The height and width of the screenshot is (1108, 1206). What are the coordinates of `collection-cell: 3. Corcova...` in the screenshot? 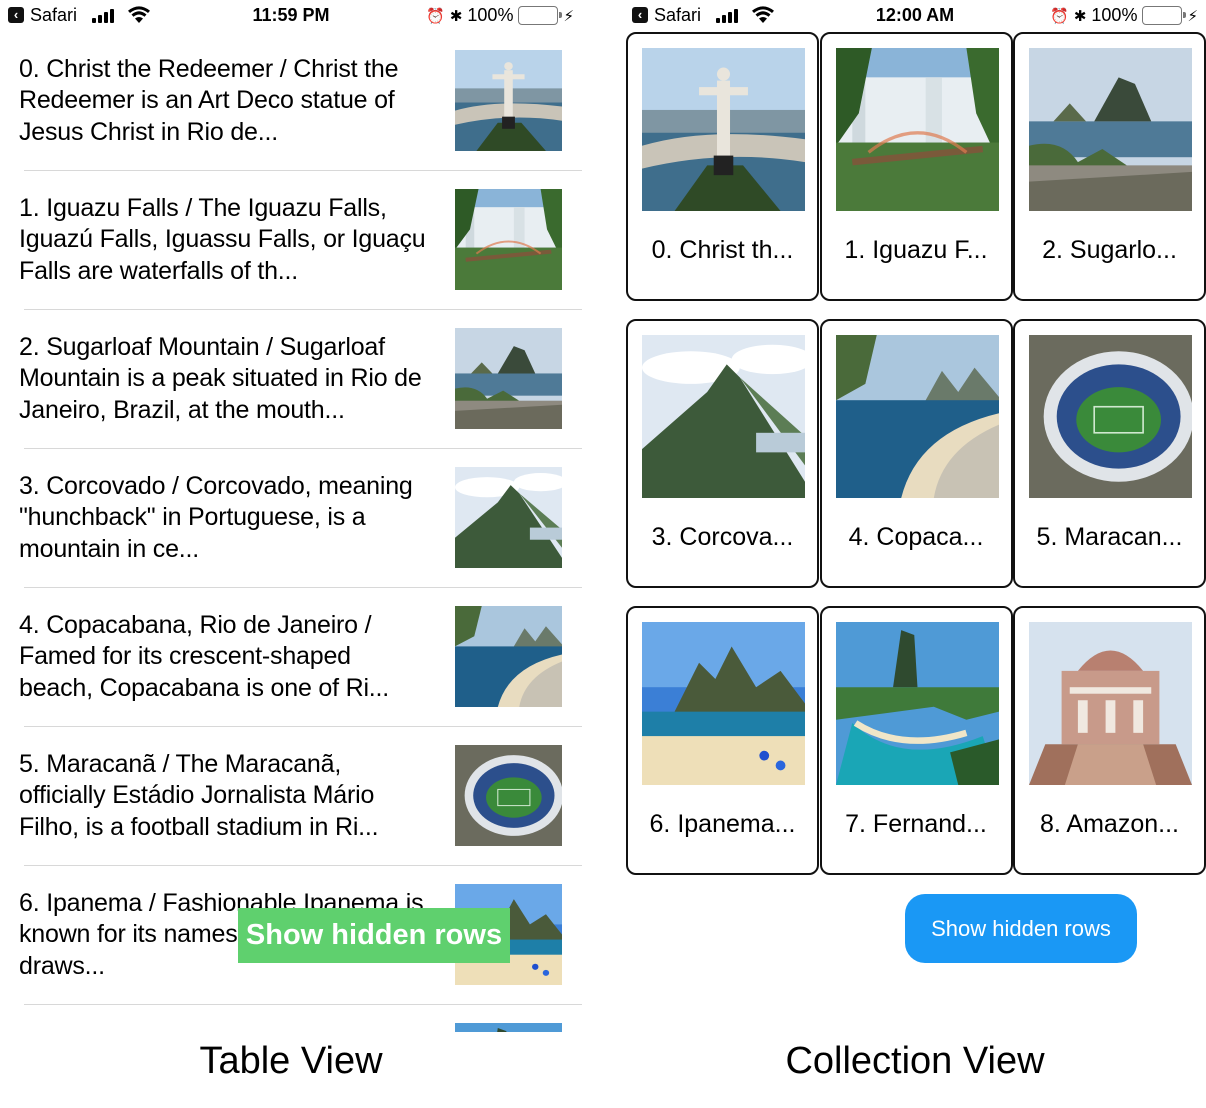 It's located at (722, 453).